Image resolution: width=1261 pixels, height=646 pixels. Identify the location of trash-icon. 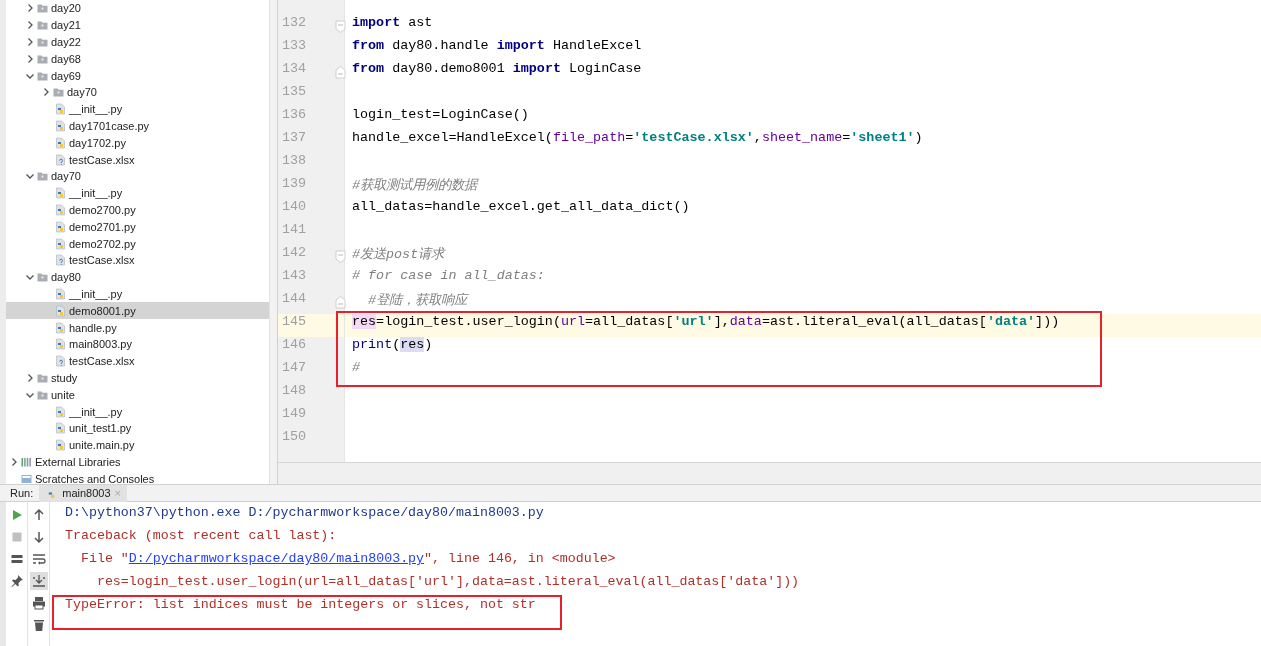
(38, 625).